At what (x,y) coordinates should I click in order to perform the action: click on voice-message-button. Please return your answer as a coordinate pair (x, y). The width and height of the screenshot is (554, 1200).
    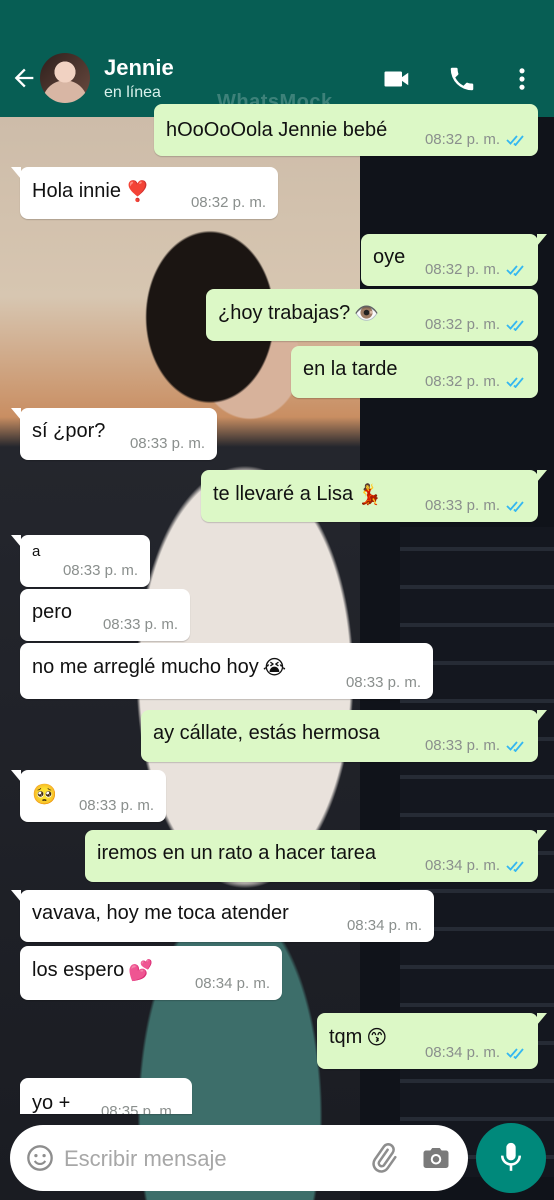
    Looking at the image, I should click on (511, 1158).